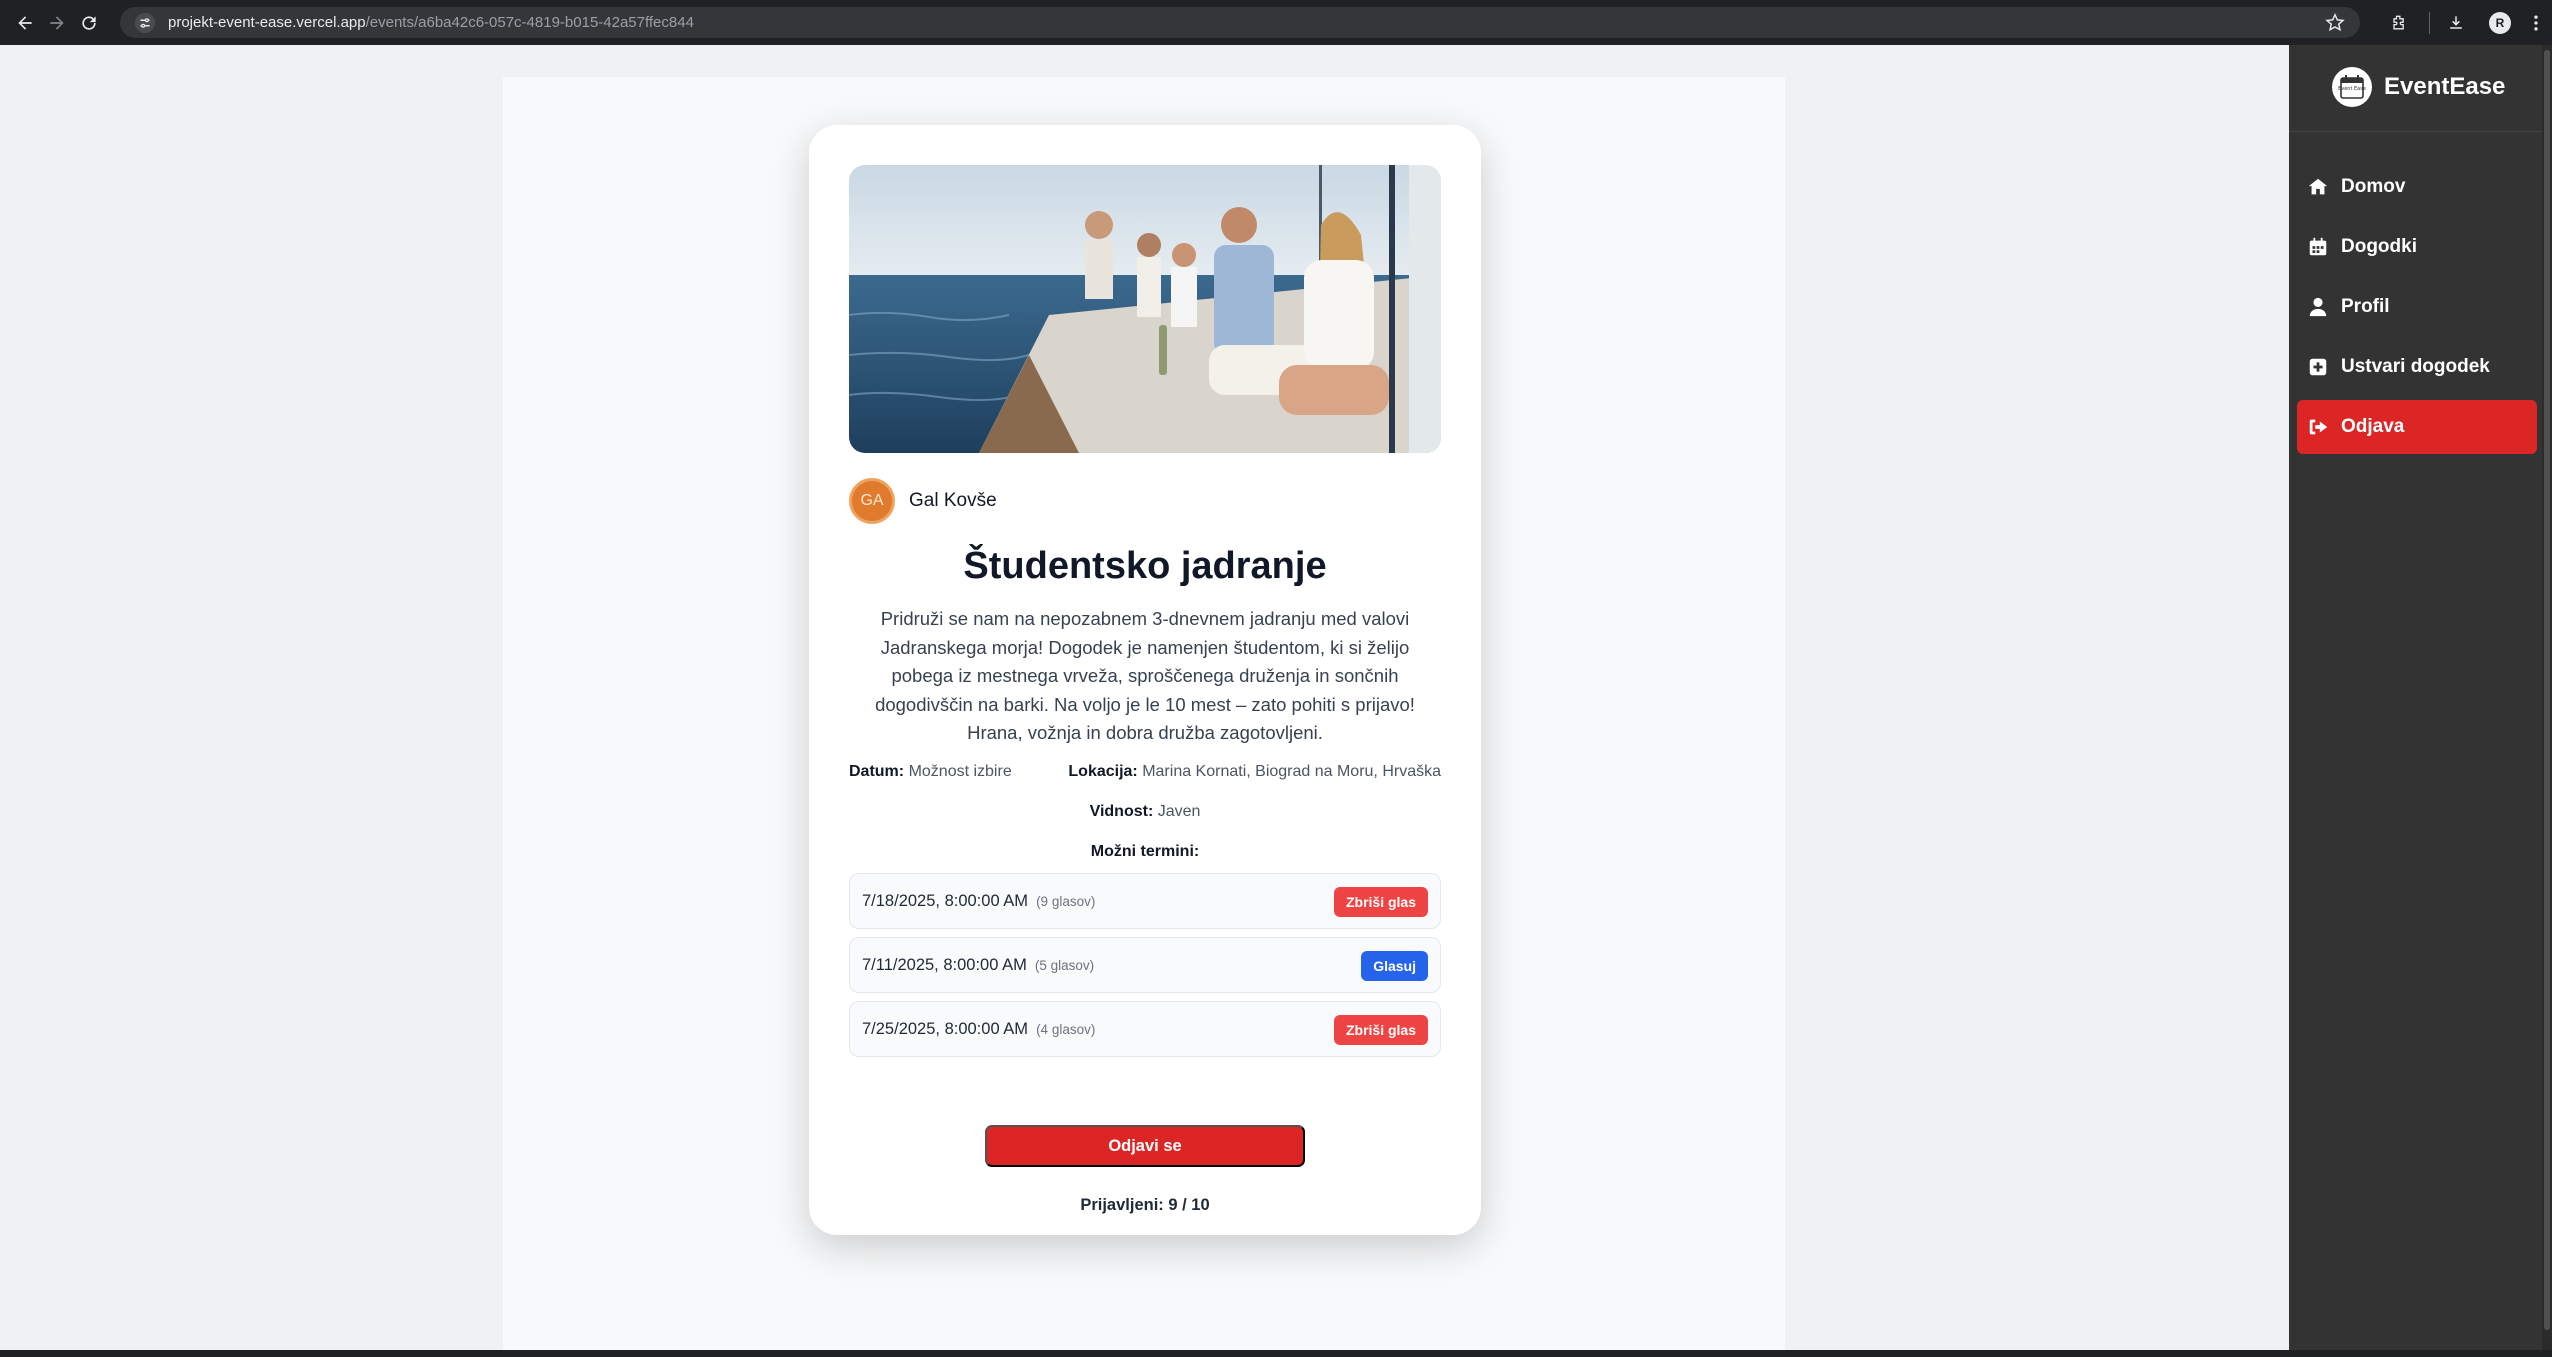 The height and width of the screenshot is (1357, 2552). I want to click on event-date: Datum: Možnost izbire, so click(930, 772).